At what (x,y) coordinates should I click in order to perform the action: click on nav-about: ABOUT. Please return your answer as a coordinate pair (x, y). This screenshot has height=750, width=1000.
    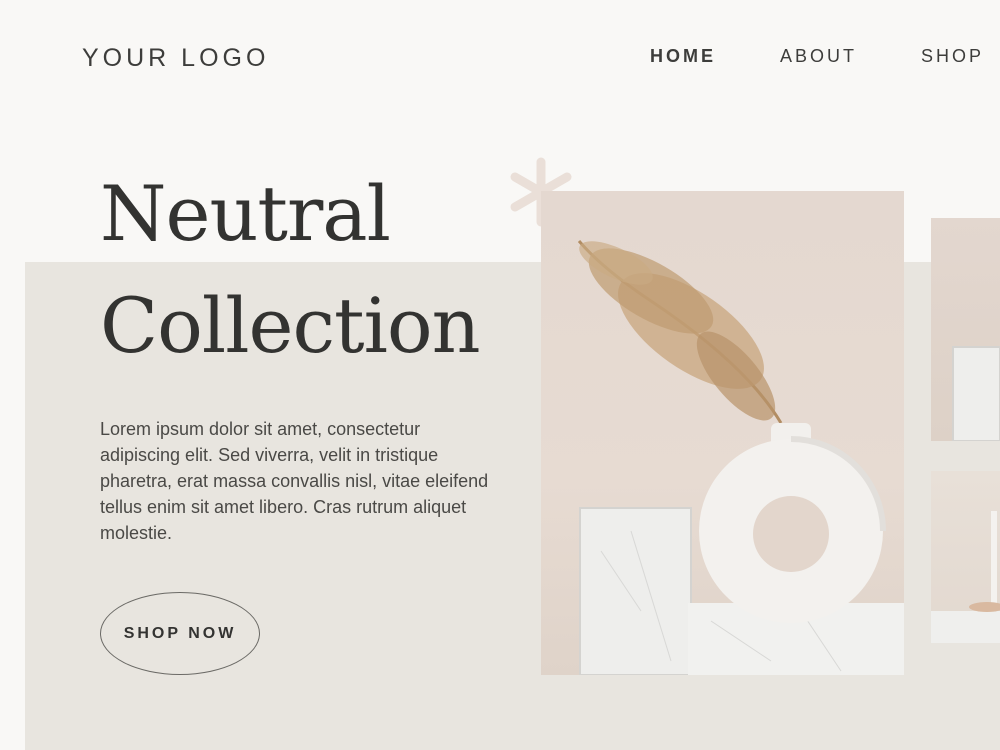
    Looking at the image, I should click on (818, 56).